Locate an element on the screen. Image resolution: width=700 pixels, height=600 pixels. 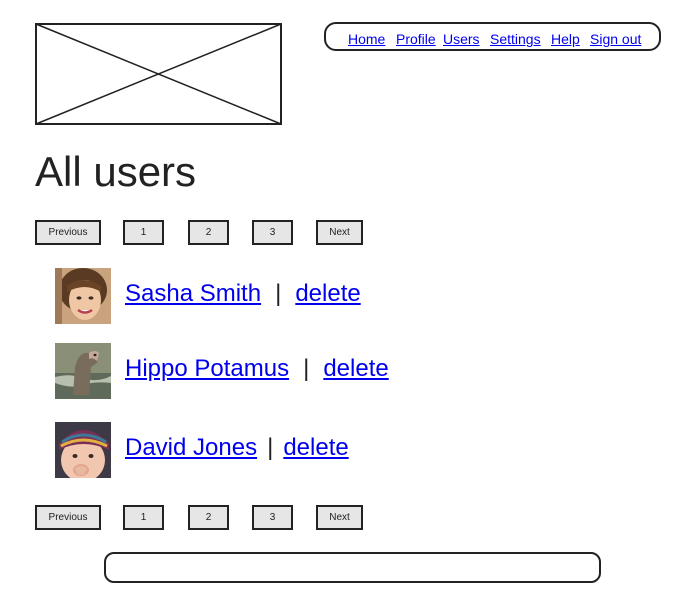
hippo-avatar is located at coordinates (83, 371).